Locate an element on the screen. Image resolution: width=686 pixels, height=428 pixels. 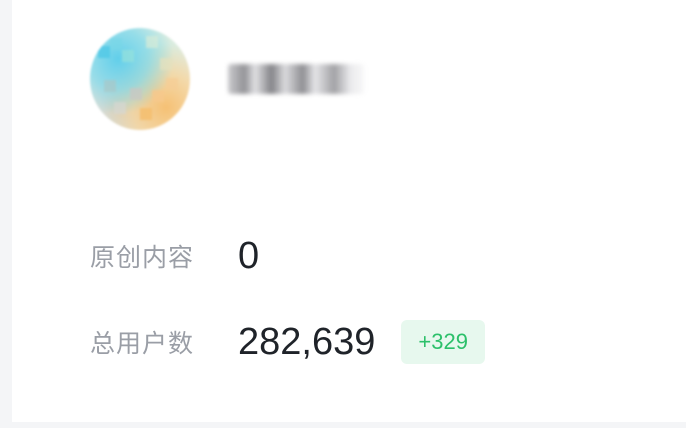
stat-label: 总用户数 is located at coordinates (142, 343).